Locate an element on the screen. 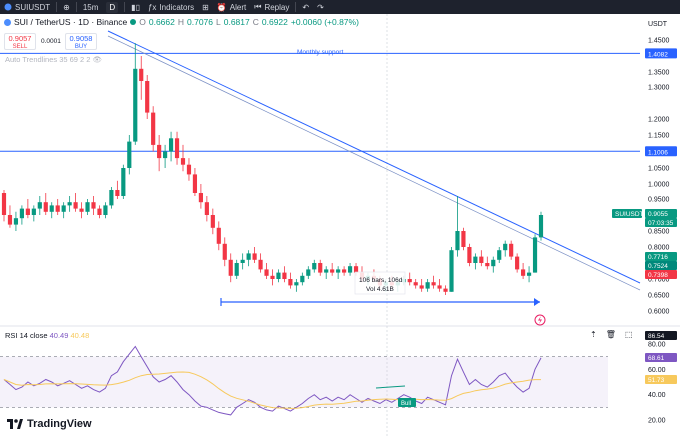 This screenshot has width=680, height=438. rsi-value-tag: 68.61 is located at coordinates (656, 358).